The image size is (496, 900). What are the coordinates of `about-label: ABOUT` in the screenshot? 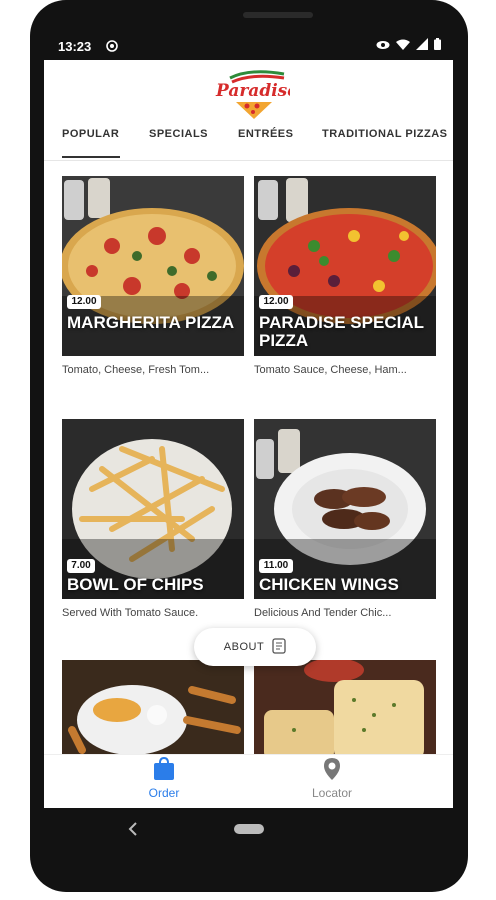 It's located at (244, 647).